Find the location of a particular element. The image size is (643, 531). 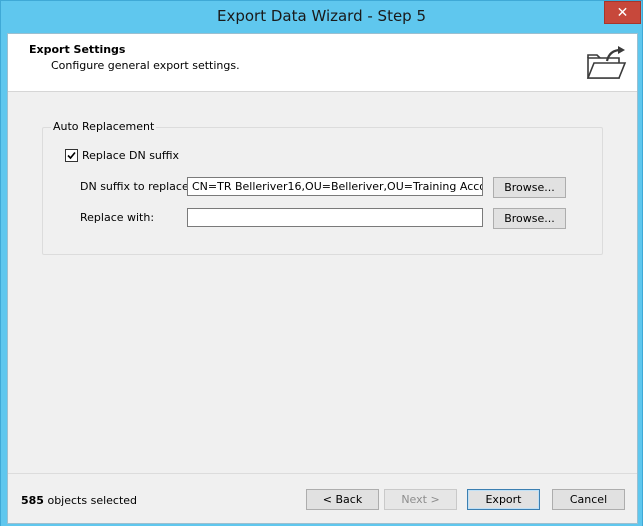

cancel-button: Cancel is located at coordinates (588, 499).